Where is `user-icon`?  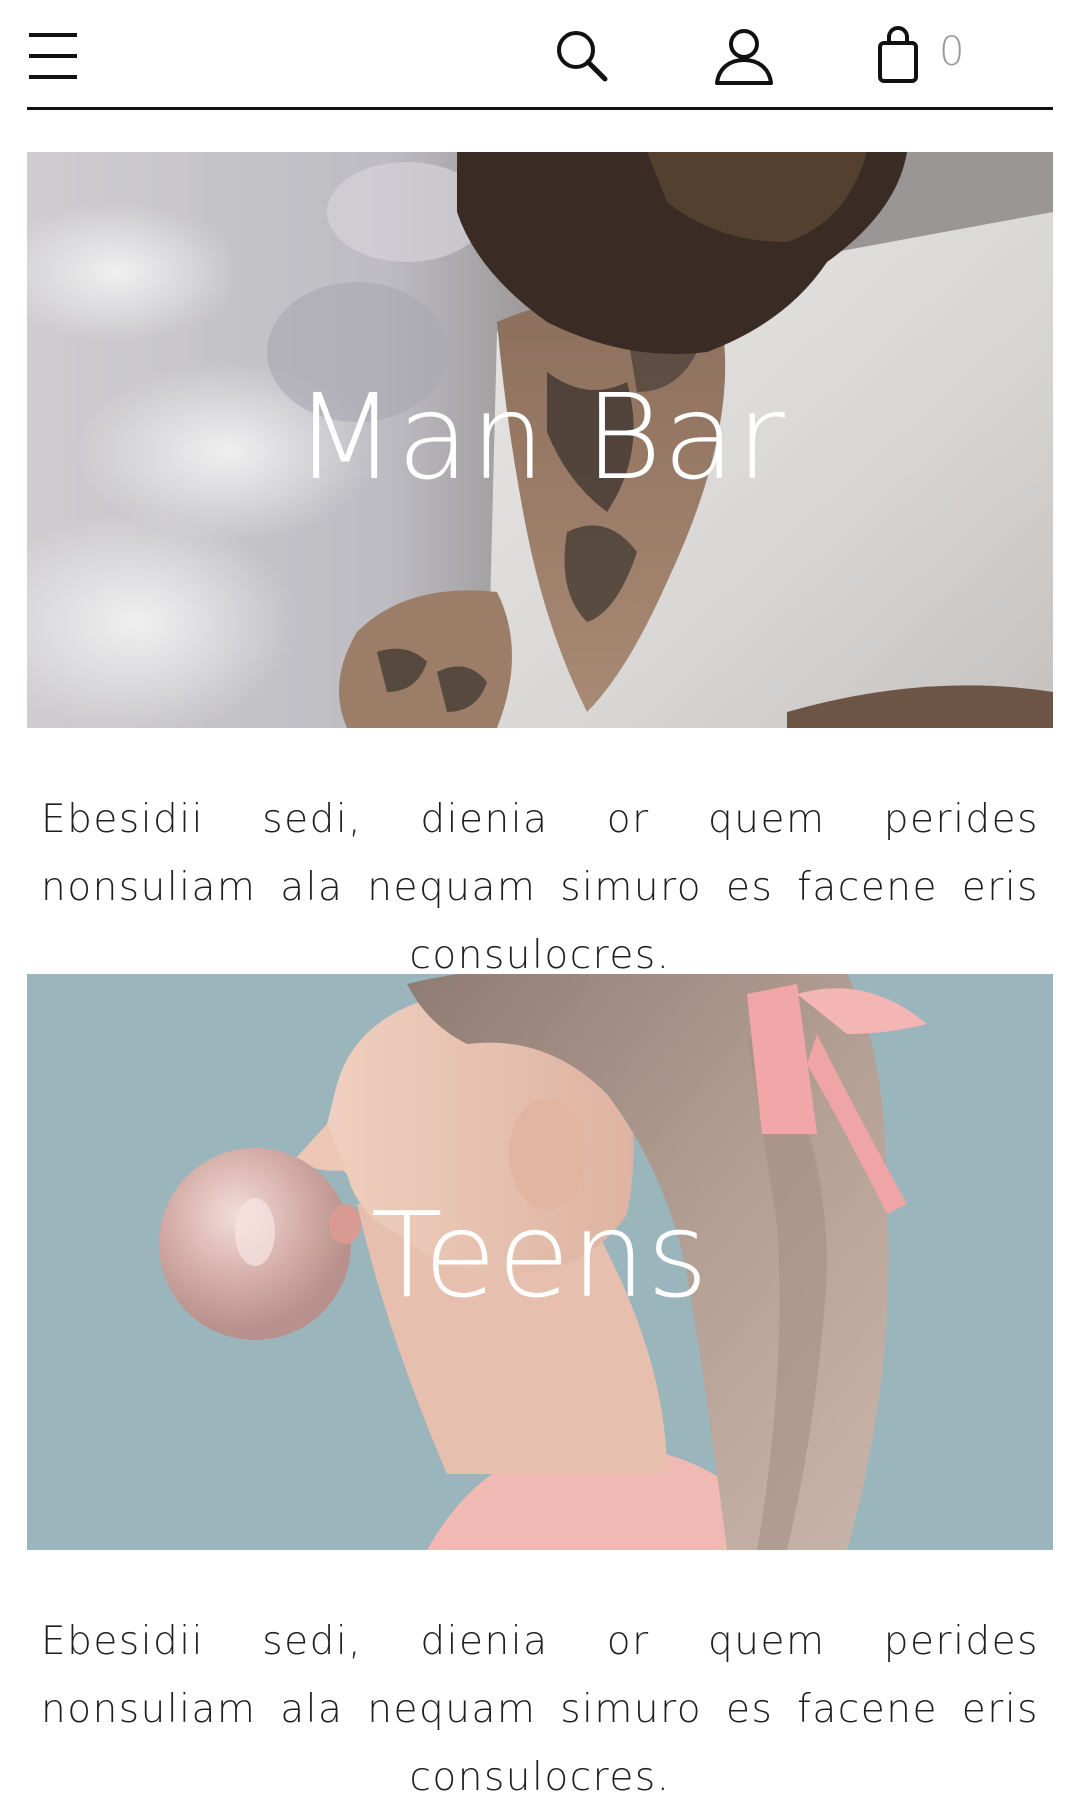
user-icon is located at coordinates (744, 57).